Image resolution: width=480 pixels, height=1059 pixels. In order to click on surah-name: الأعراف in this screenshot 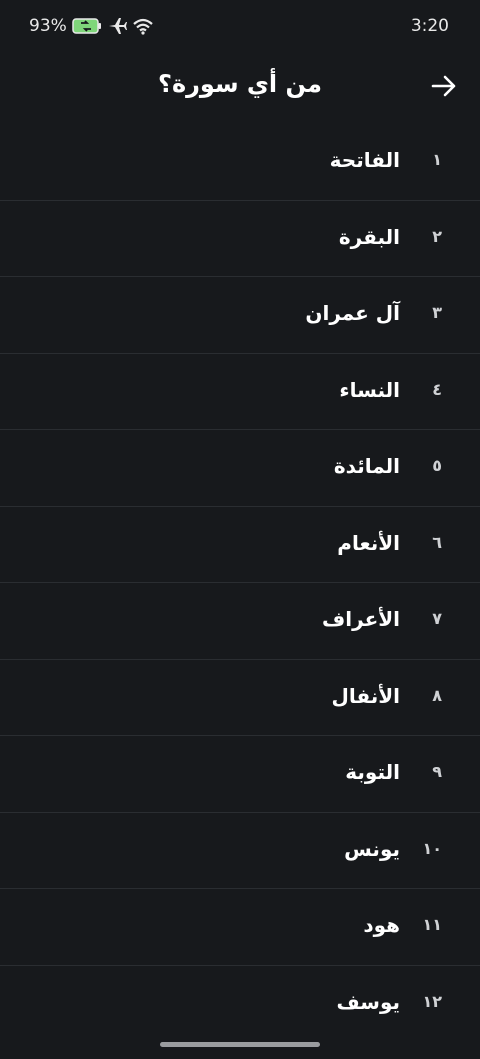, I will do `click(361, 619)`.